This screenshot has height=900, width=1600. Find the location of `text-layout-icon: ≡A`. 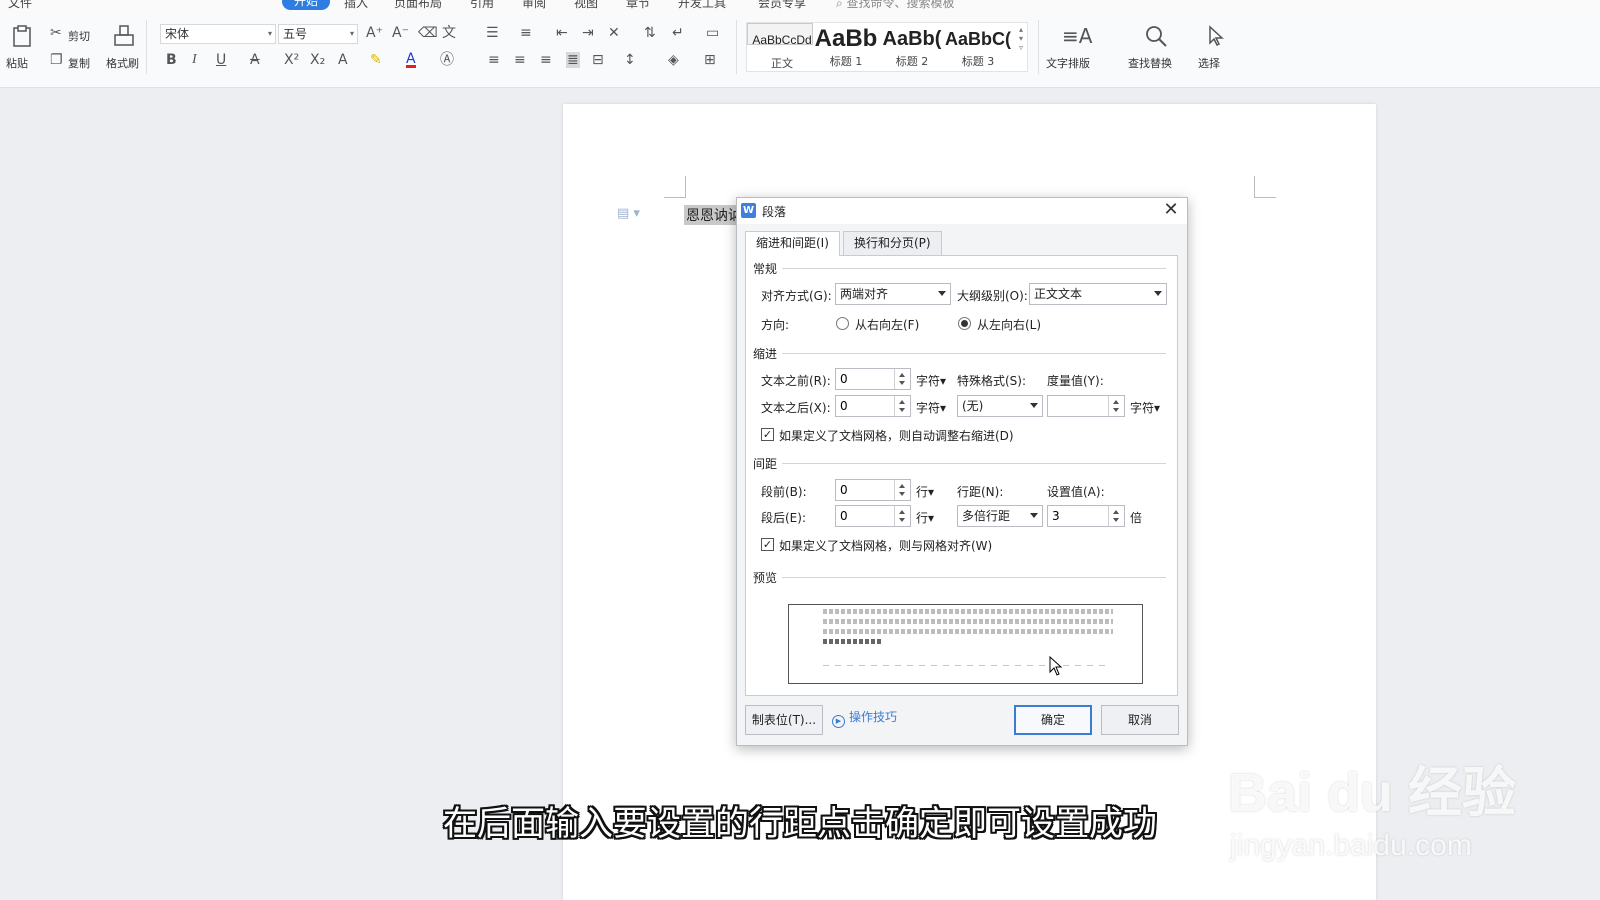

text-layout-icon: ≡A is located at coordinates (1077, 36).